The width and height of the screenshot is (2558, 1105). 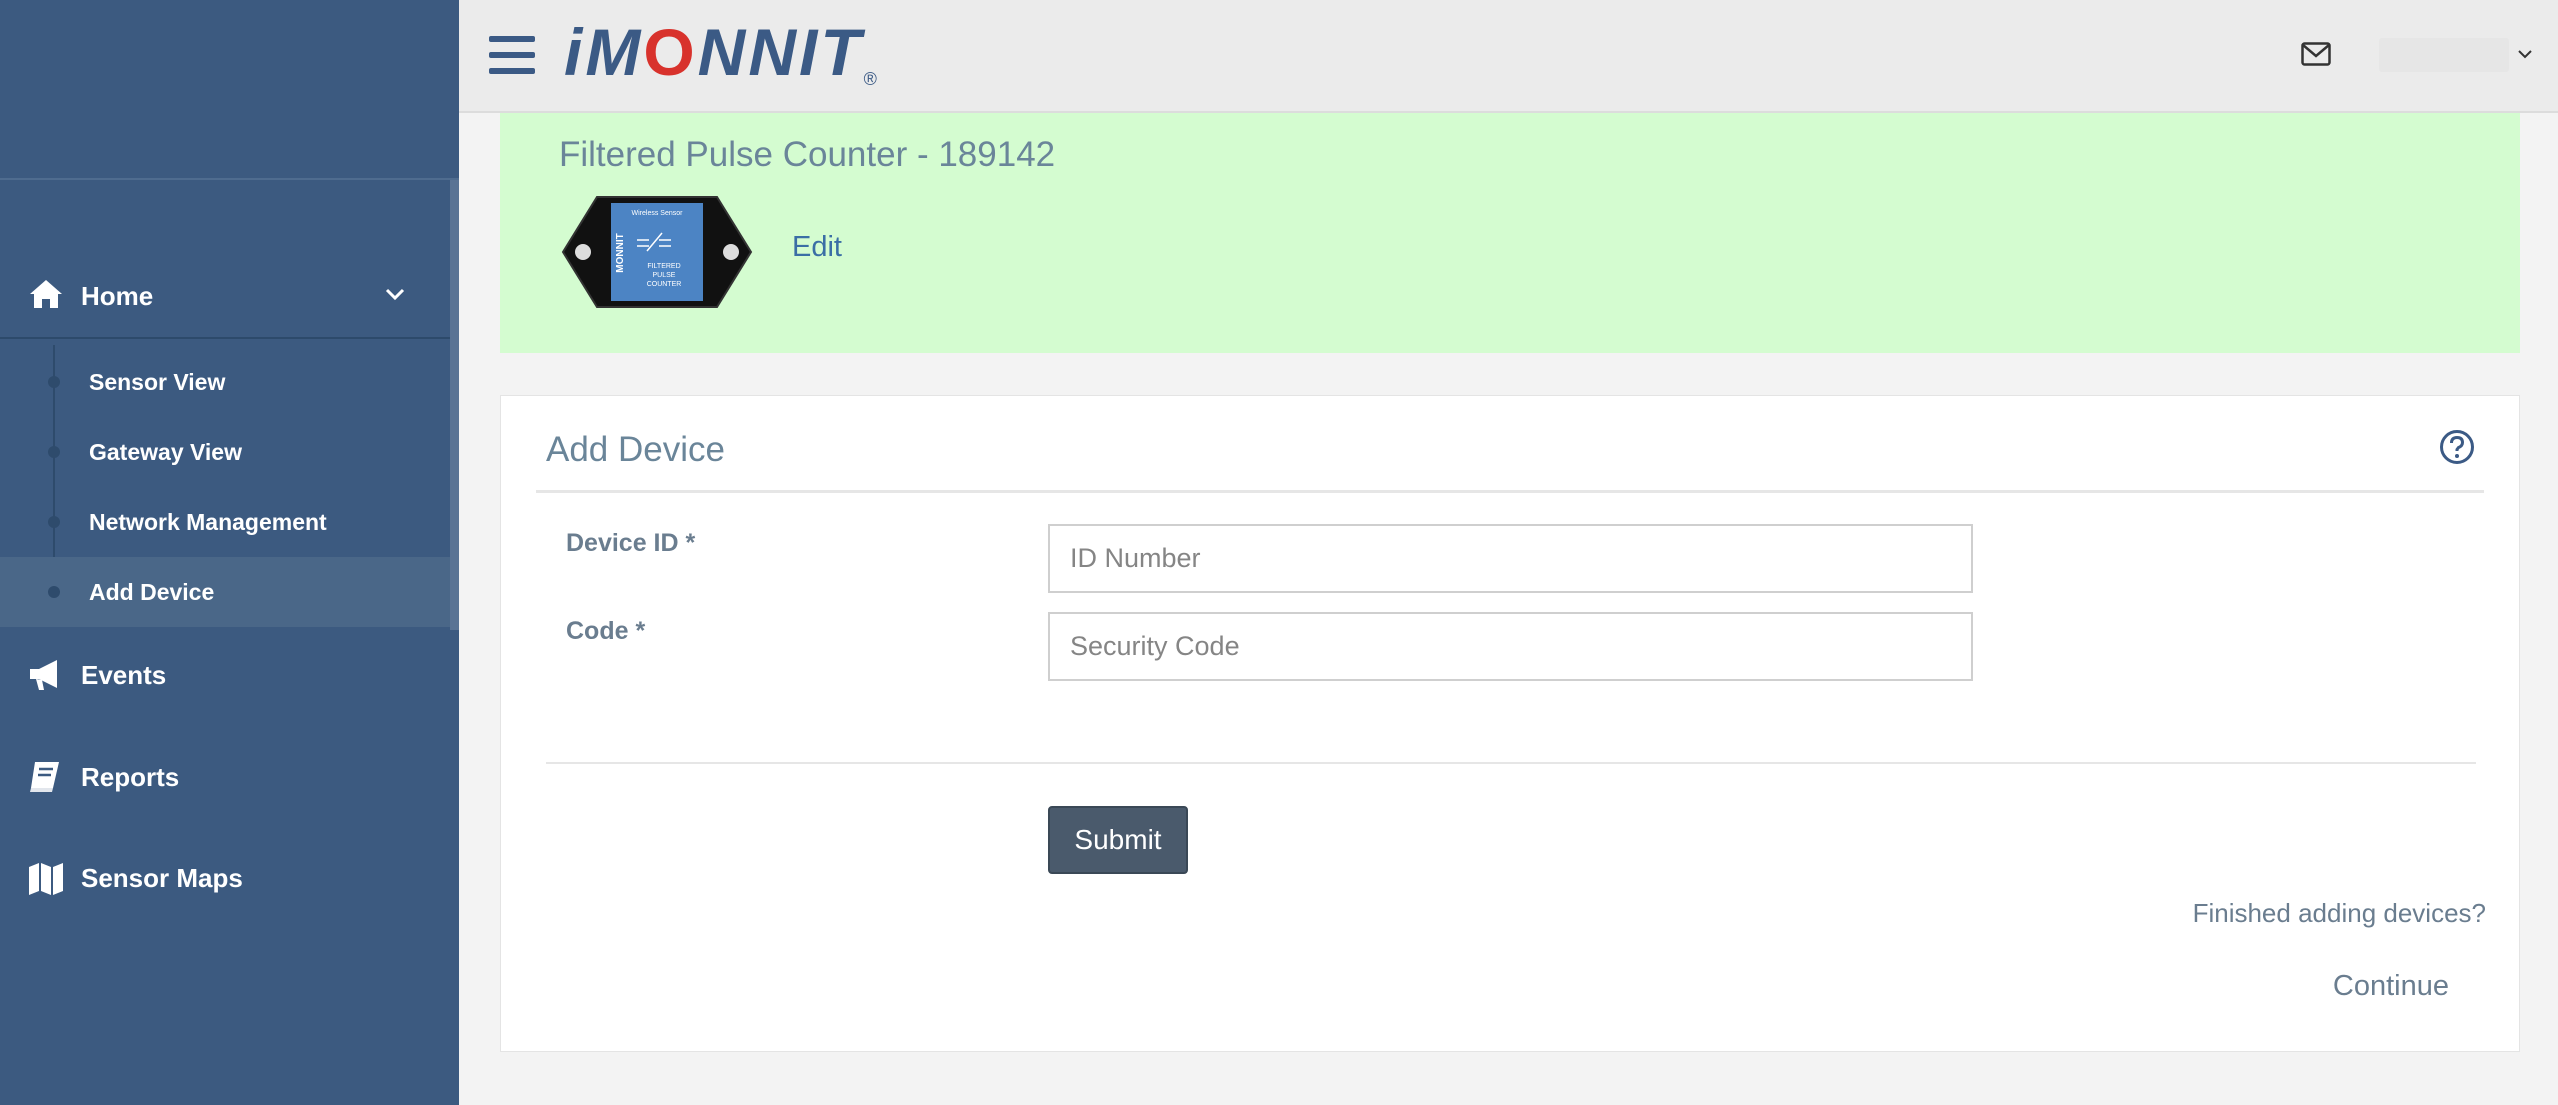 I want to click on sidebar-item-network-management: Network Management, so click(x=225, y=522).